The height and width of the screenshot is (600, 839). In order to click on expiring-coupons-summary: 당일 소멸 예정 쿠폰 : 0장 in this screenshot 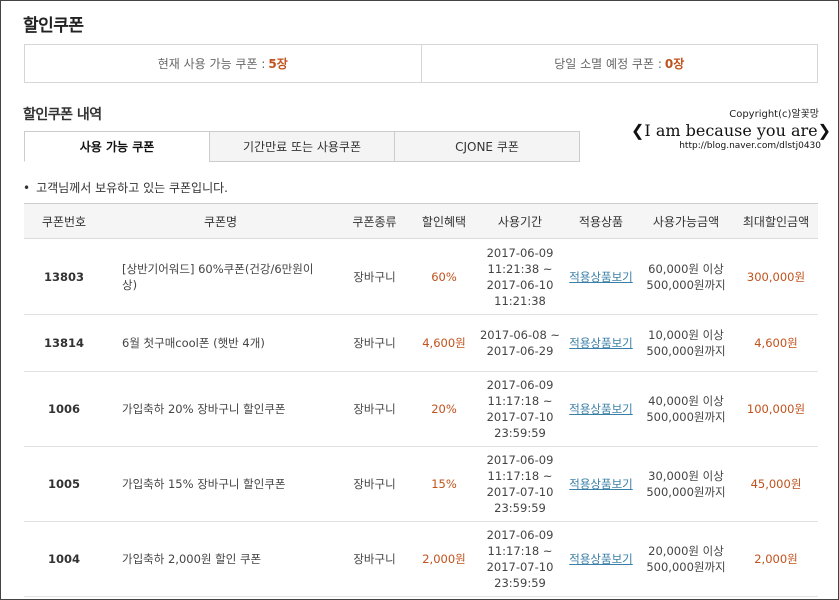, I will do `click(619, 63)`.